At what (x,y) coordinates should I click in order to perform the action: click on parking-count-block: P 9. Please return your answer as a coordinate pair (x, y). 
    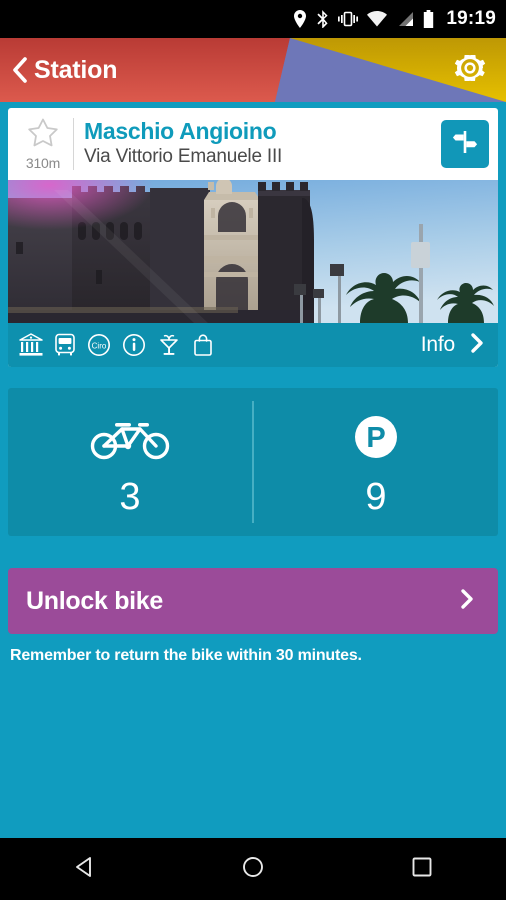
    Looking at the image, I should click on (376, 462).